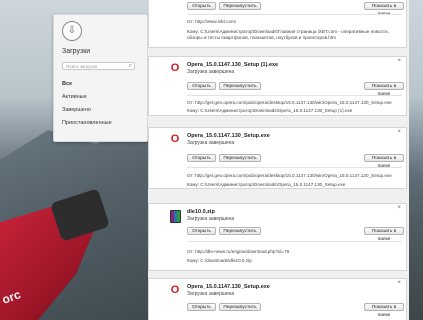 Image resolution: width=423 pixels, height=320 pixels. What do you see at coordinates (233, 65) in the screenshot?
I see `file-name: Opera_15.0.1147.130_Setup (1).exe` at bounding box center [233, 65].